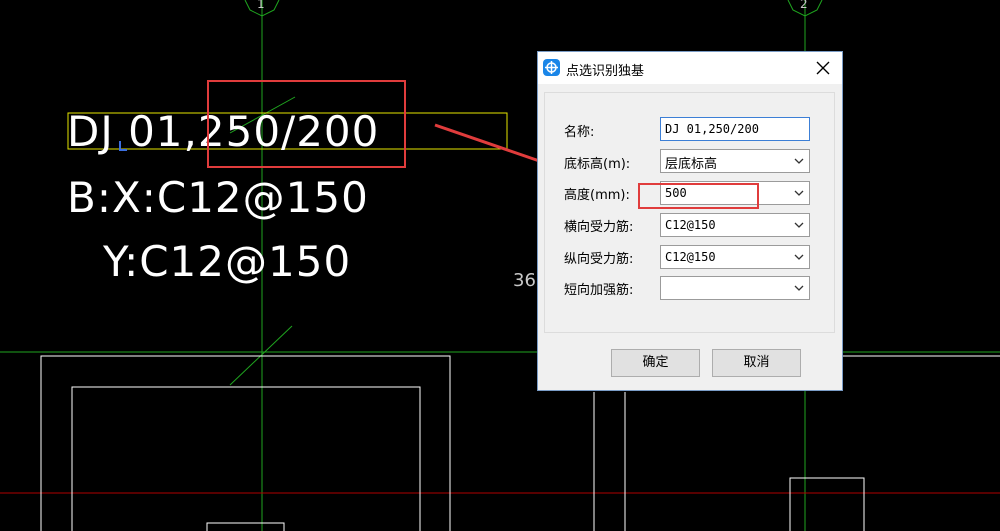 The height and width of the screenshot is (531, 1000). I want to click on transverse-rebar-select: C12@150, so click(735, 225).